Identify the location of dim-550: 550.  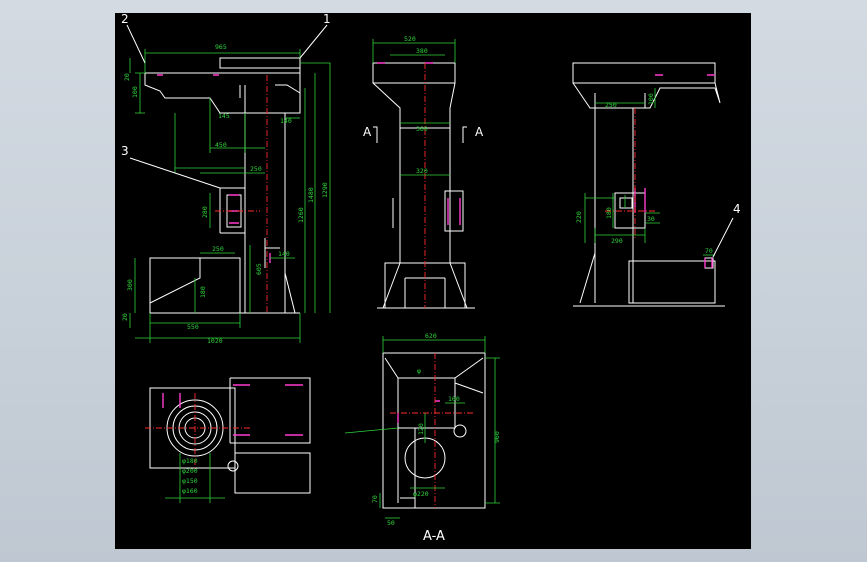
(193, 327).